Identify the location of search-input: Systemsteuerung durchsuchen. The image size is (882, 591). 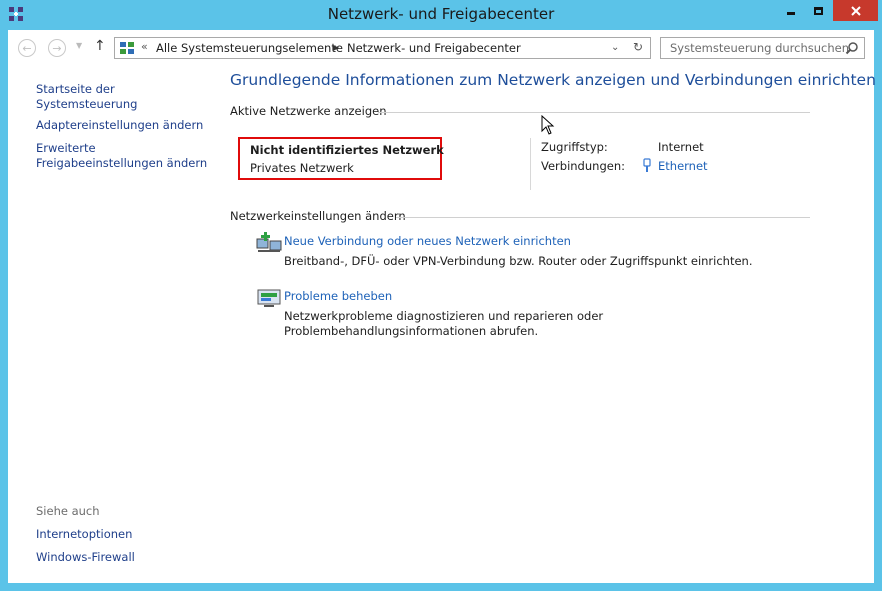
(762, 48).